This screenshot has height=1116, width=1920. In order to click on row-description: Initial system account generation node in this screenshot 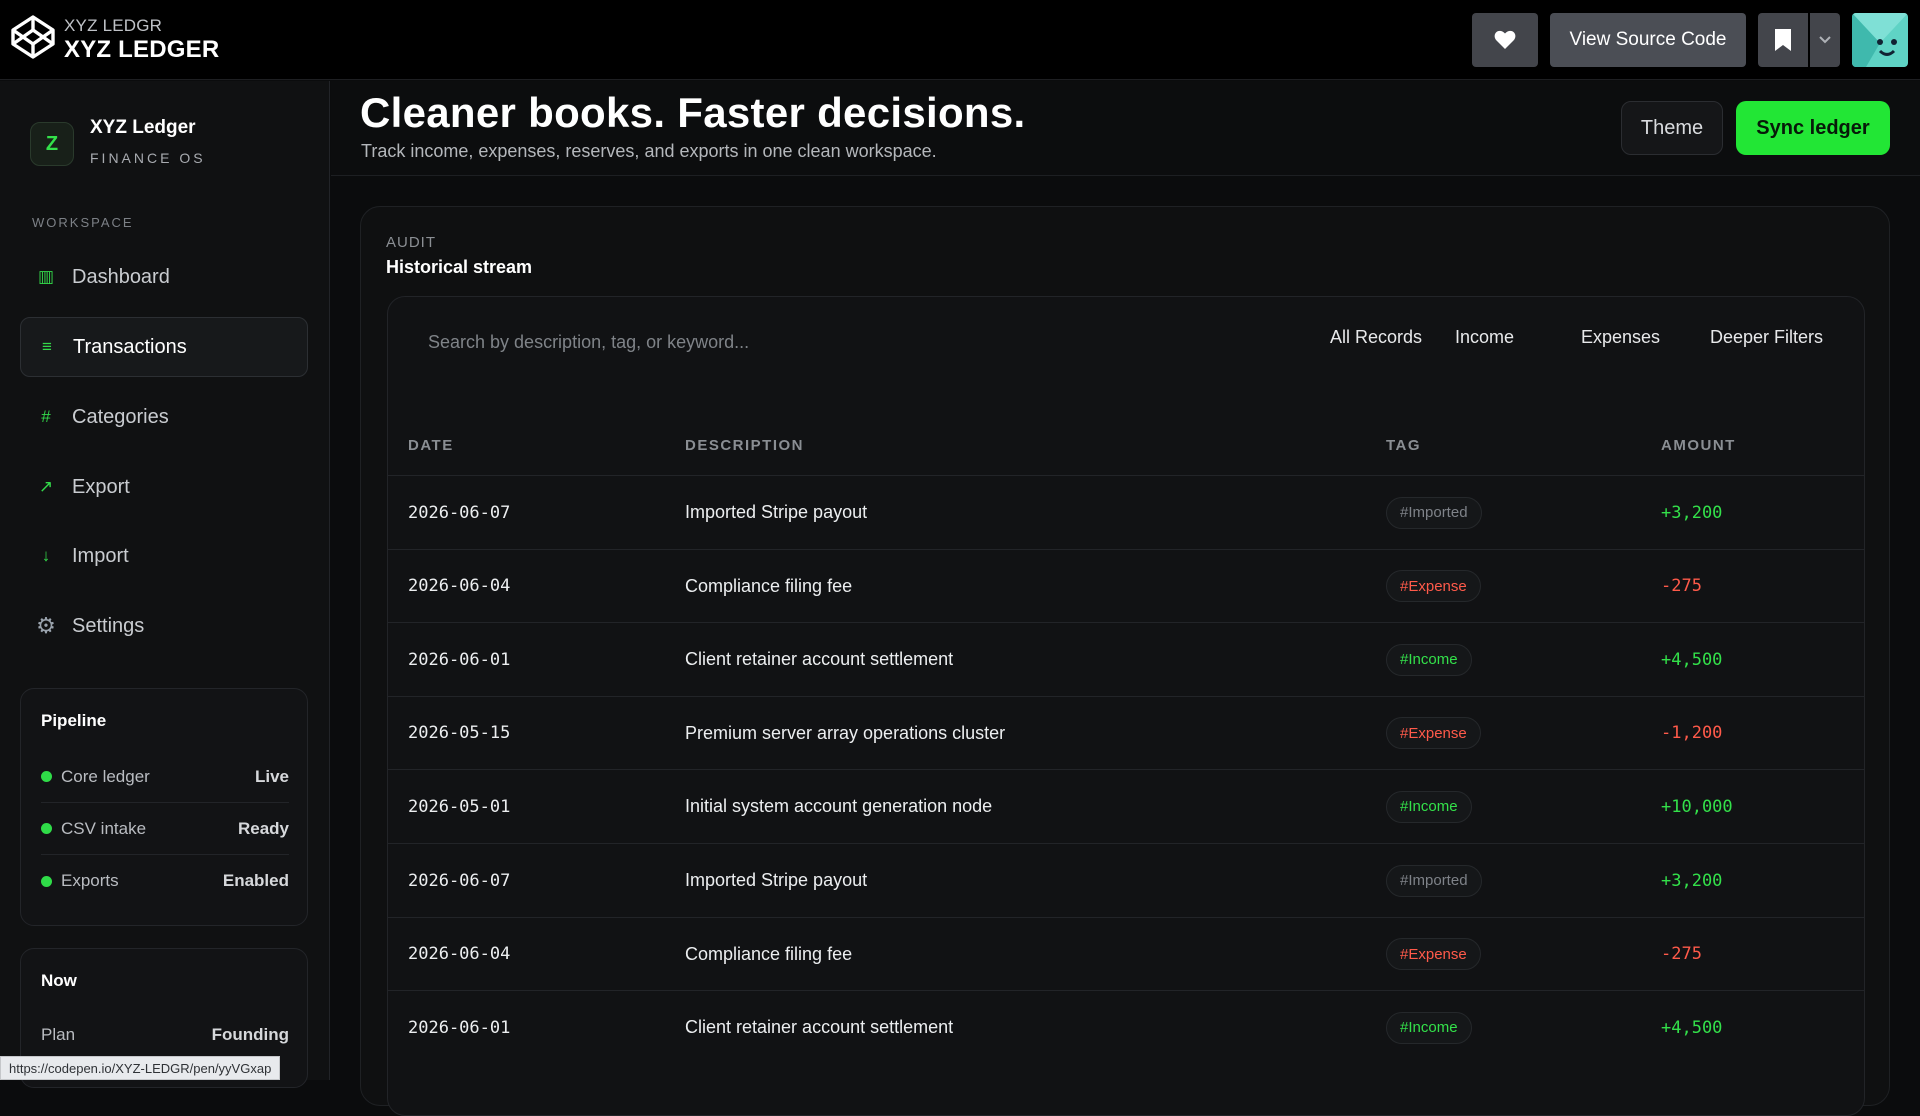, I will do `click(839, 806)`.